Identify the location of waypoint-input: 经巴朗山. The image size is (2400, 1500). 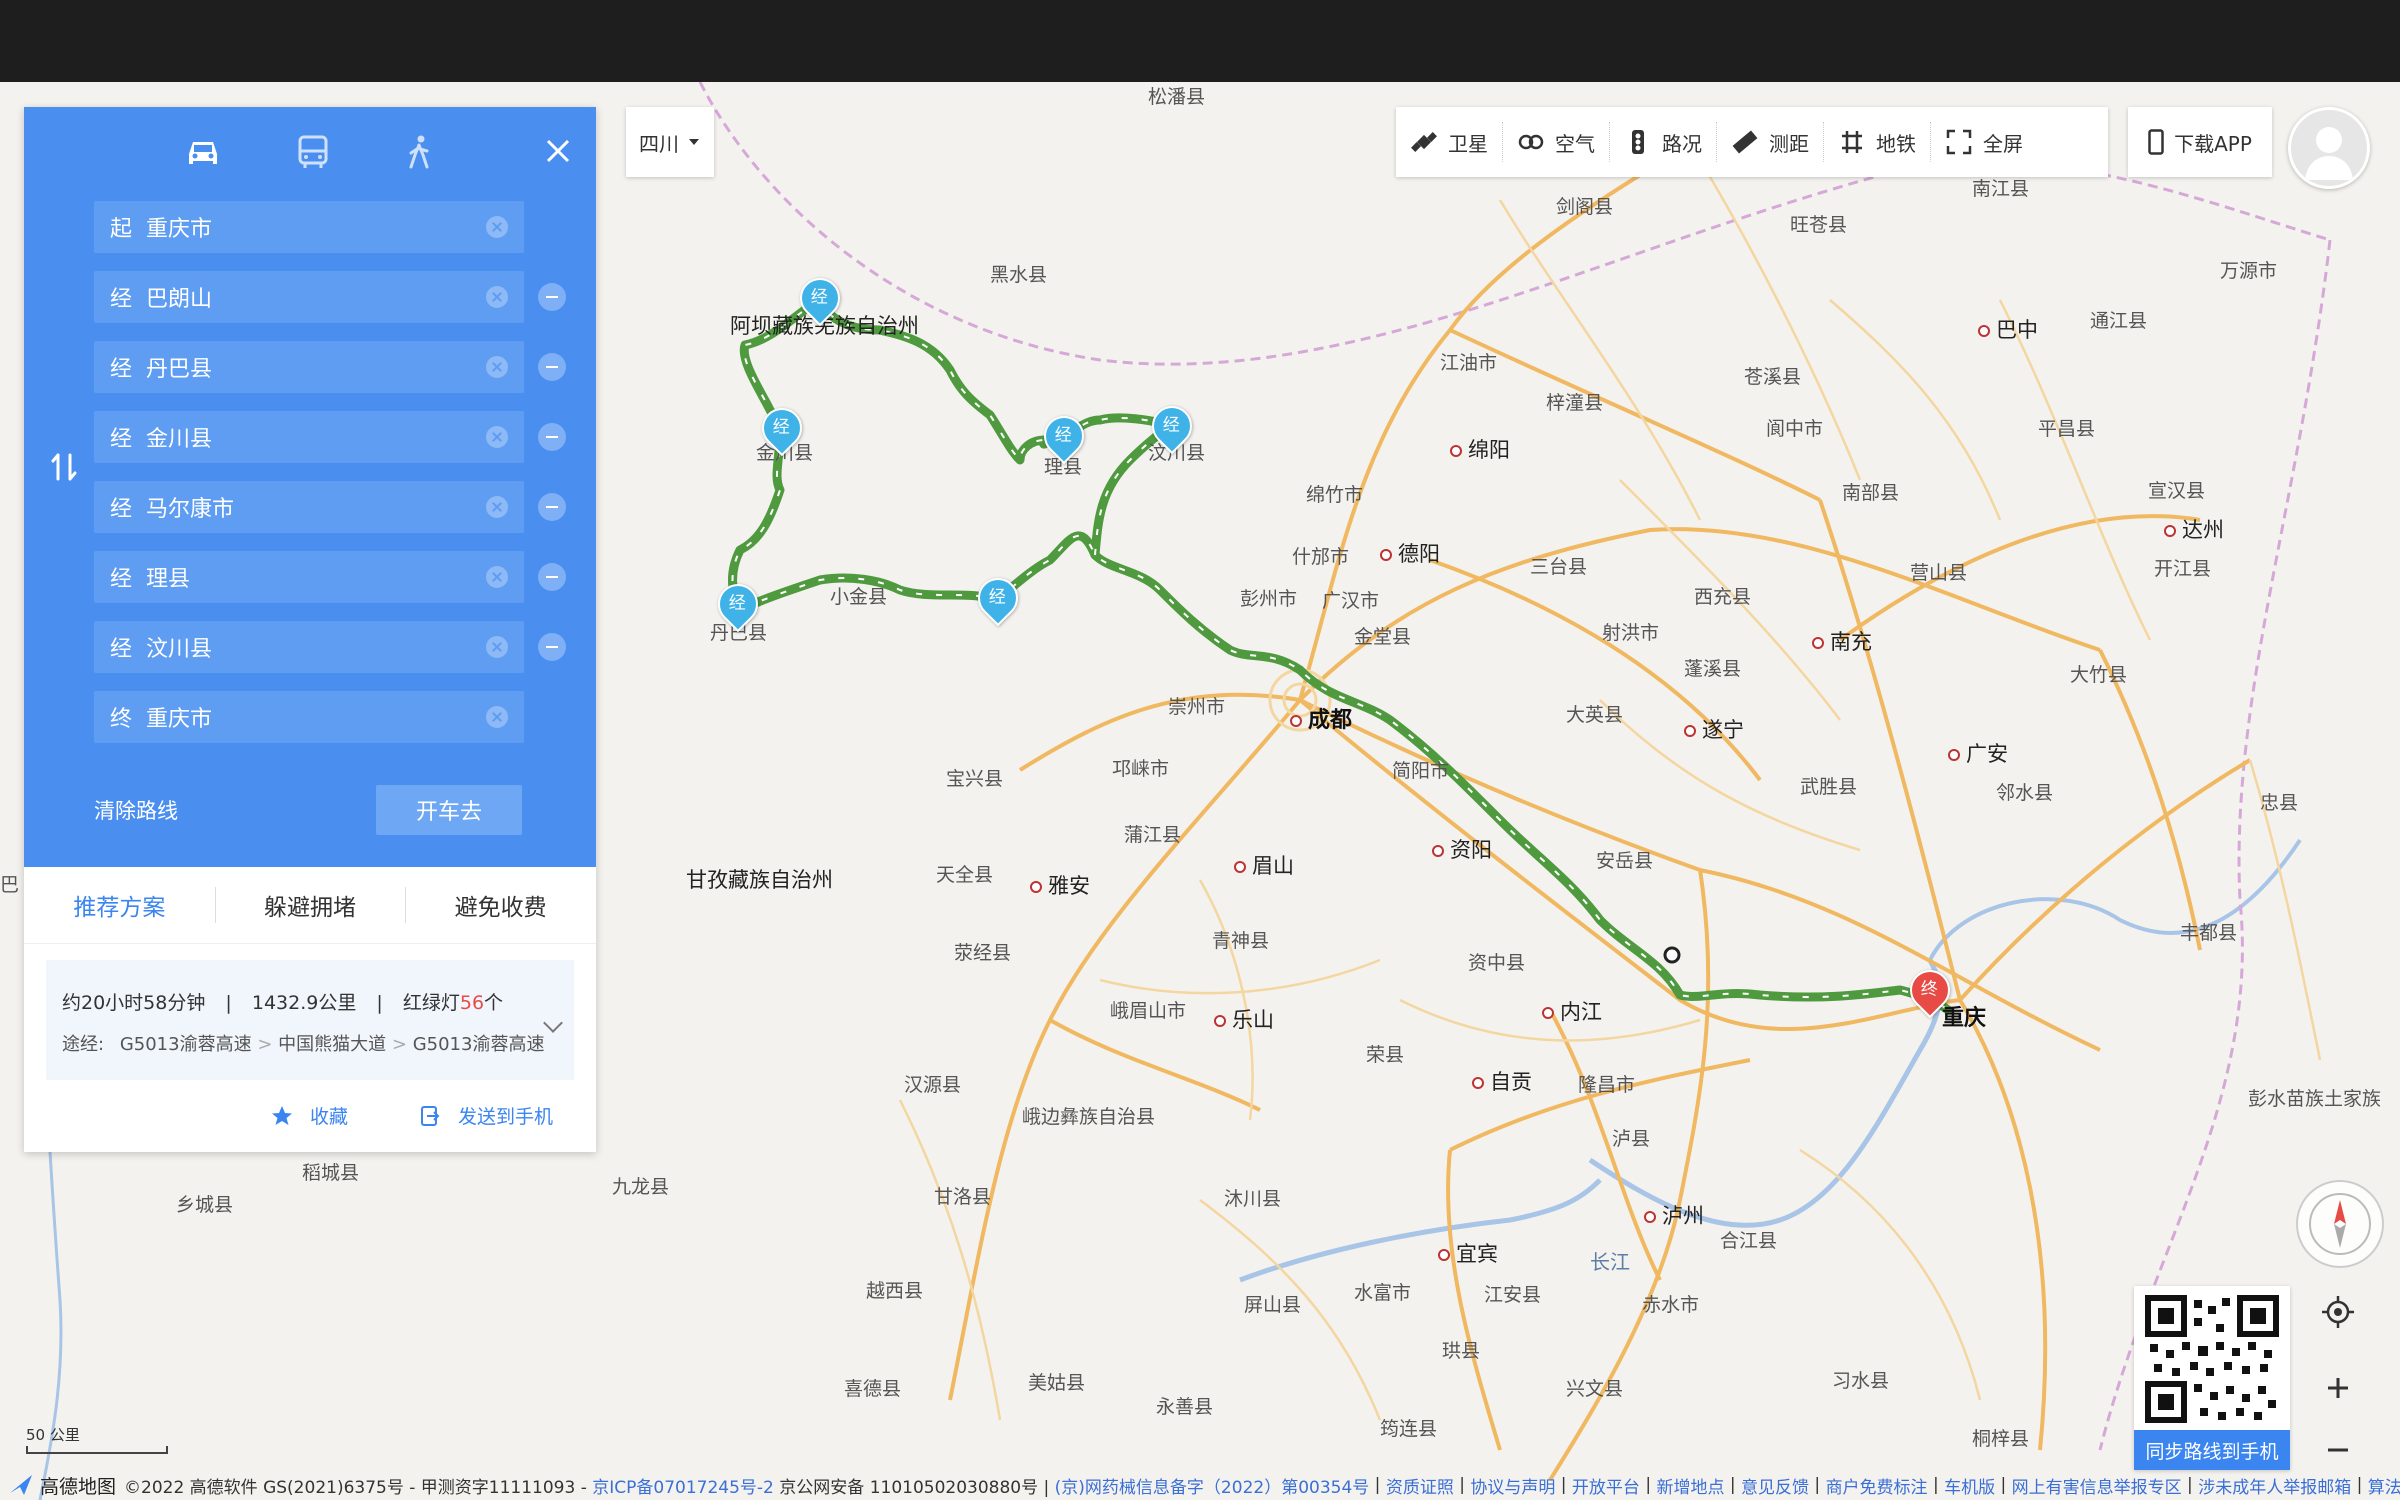
(309, 297).